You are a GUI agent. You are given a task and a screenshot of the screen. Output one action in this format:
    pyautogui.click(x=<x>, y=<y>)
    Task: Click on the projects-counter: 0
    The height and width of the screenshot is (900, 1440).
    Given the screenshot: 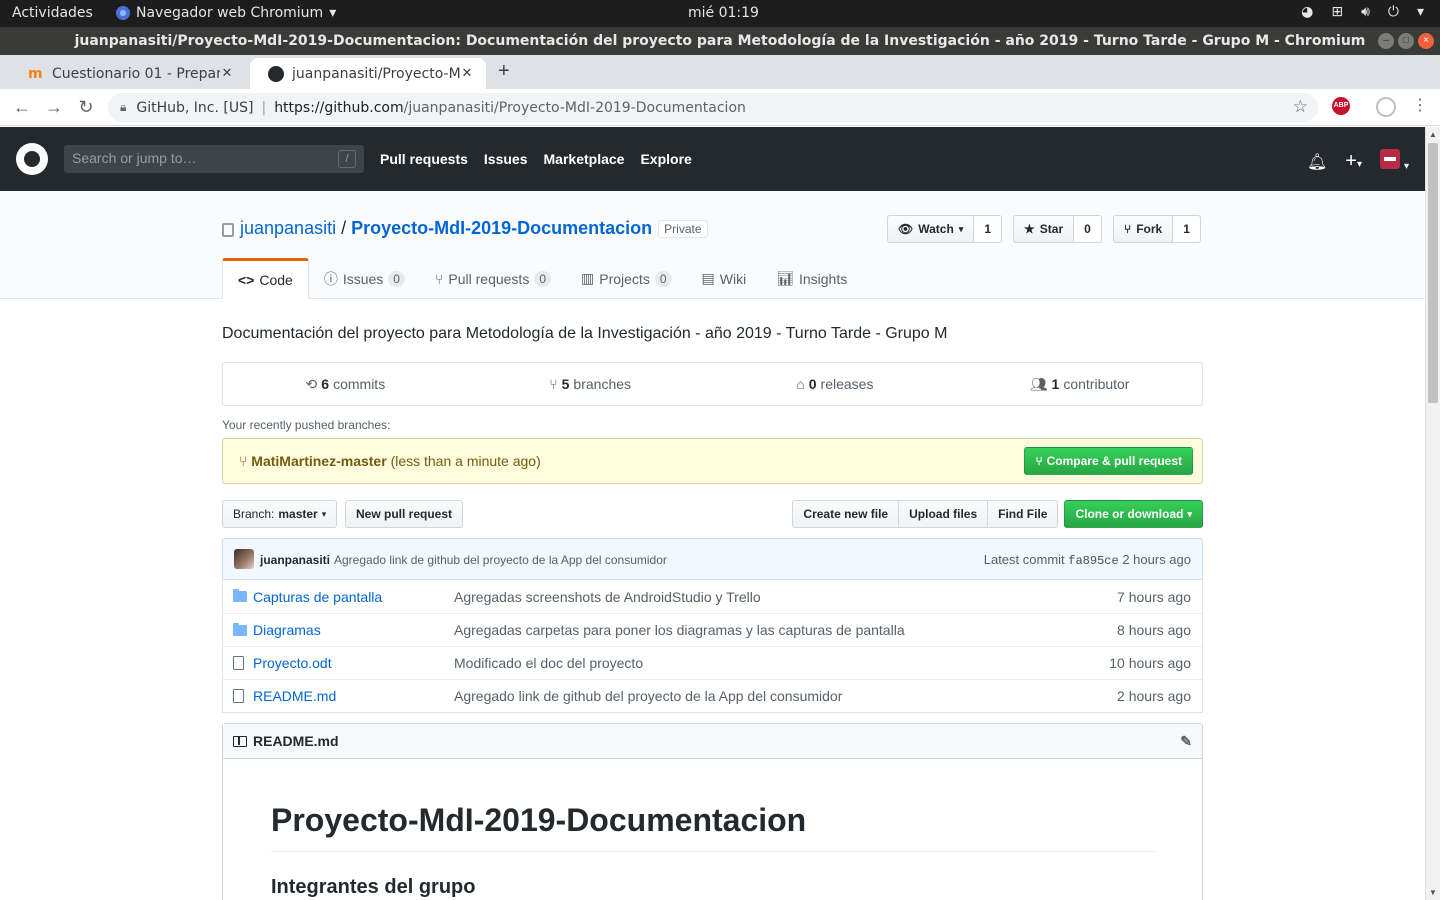 What is the action you would take?
    pyautogui.click(x=663, y=278)
    